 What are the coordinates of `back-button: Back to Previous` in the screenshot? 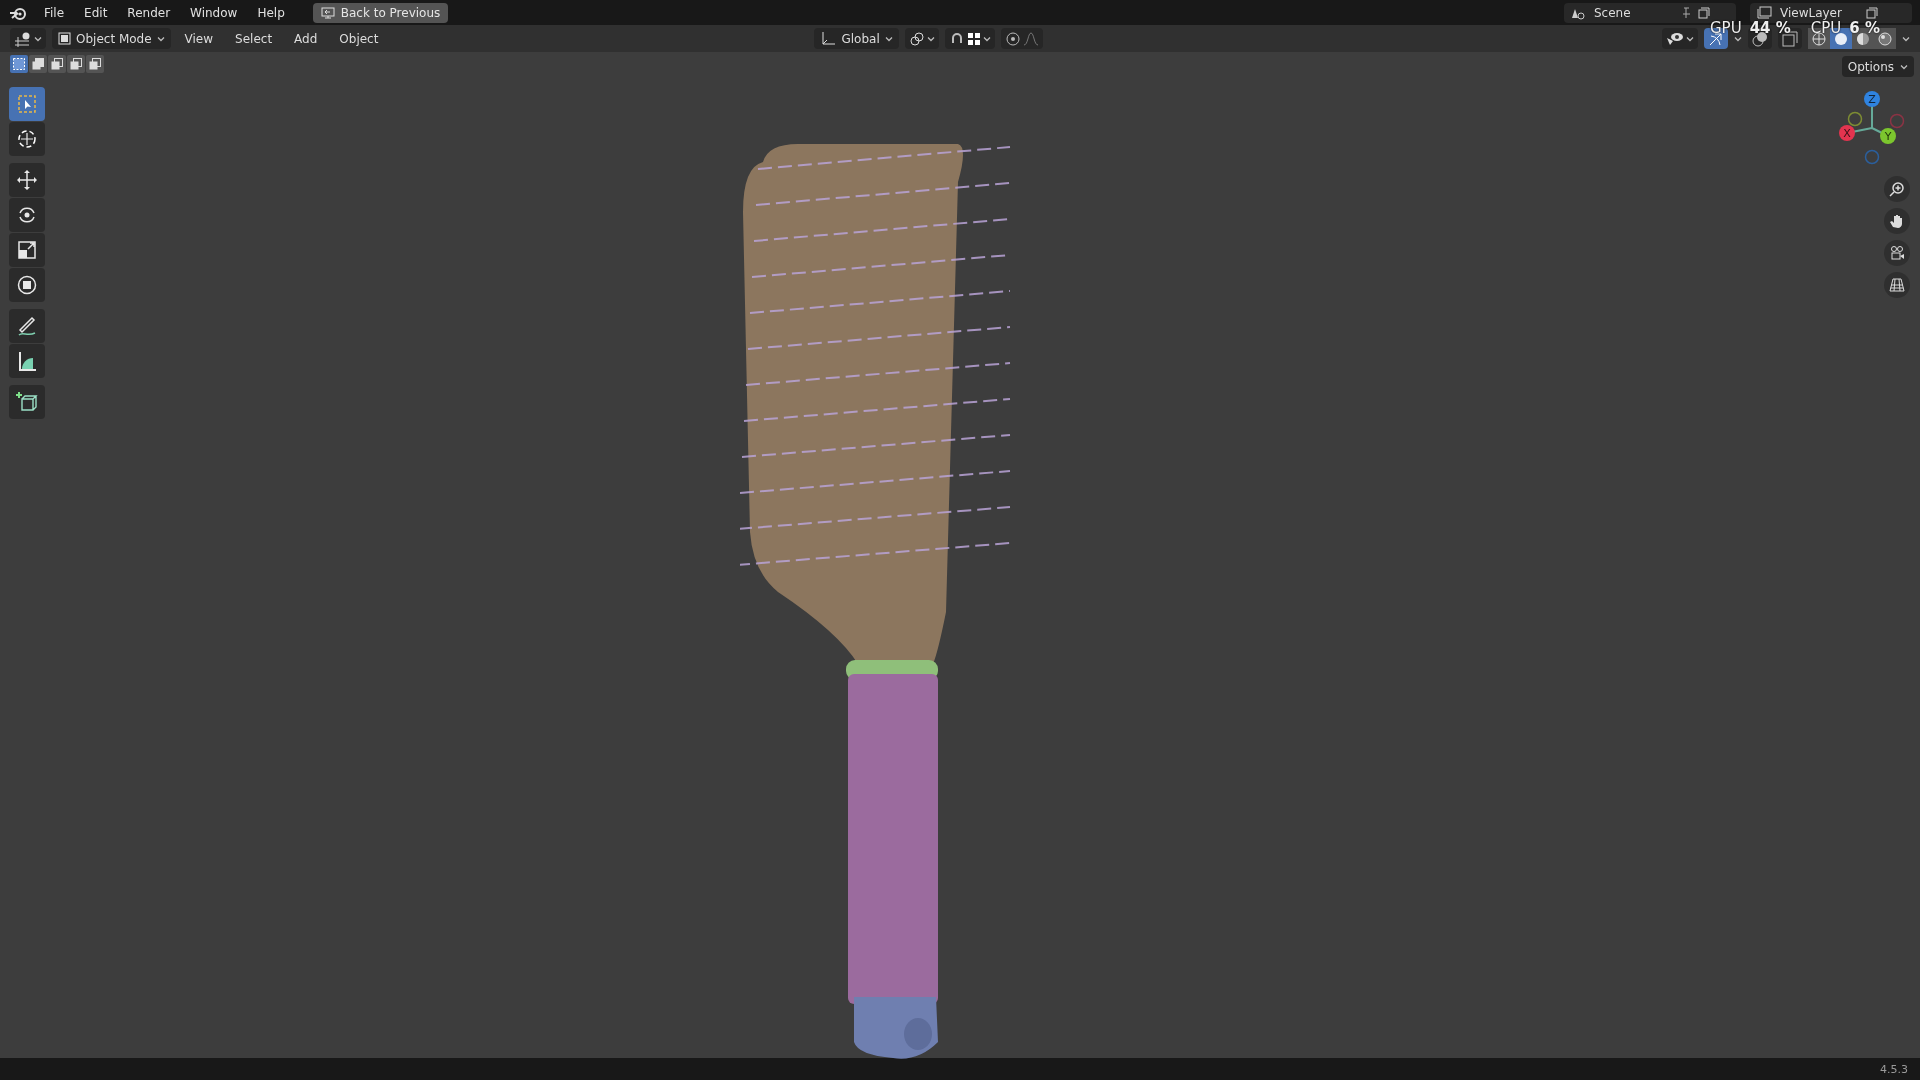 It's located at (380, 12).